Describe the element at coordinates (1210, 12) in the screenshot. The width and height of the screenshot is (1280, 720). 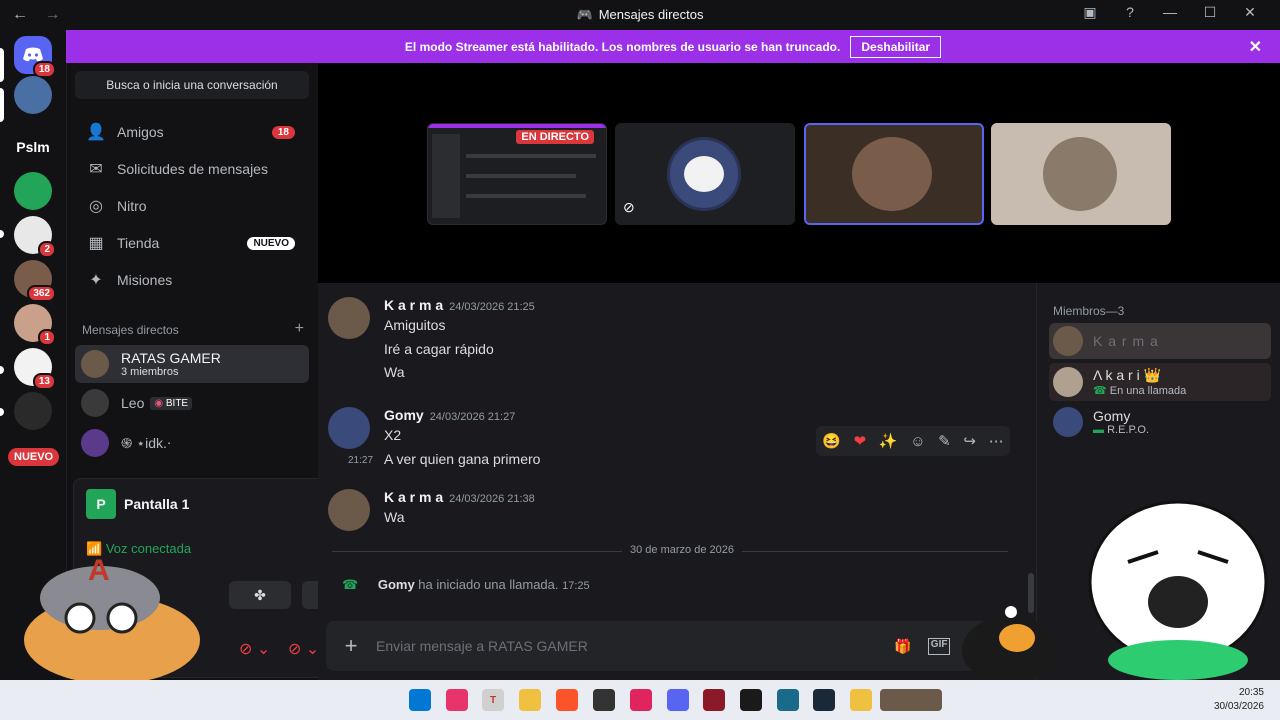
I see `maximize-button: ☐` at that location.